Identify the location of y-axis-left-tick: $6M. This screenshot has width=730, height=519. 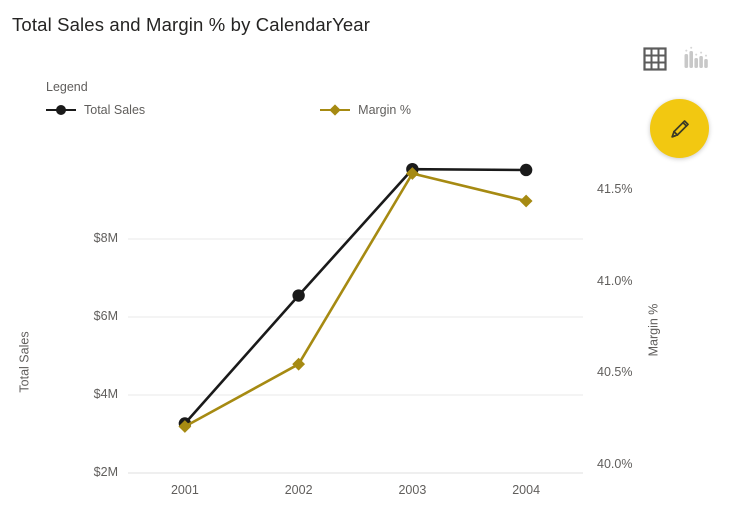
(105, 316).